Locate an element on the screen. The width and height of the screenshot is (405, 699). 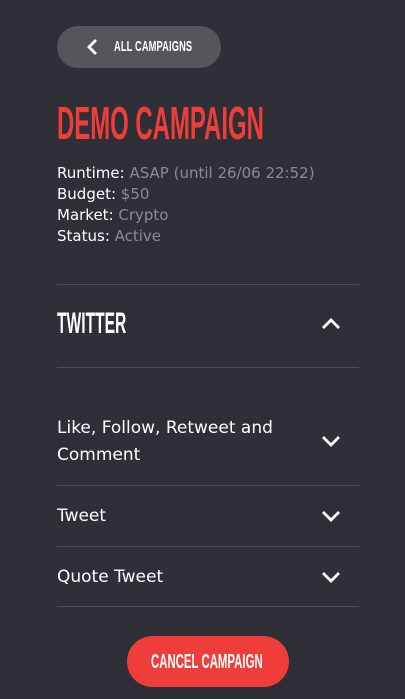
info-value: Active is located at coordinates (138, 236).